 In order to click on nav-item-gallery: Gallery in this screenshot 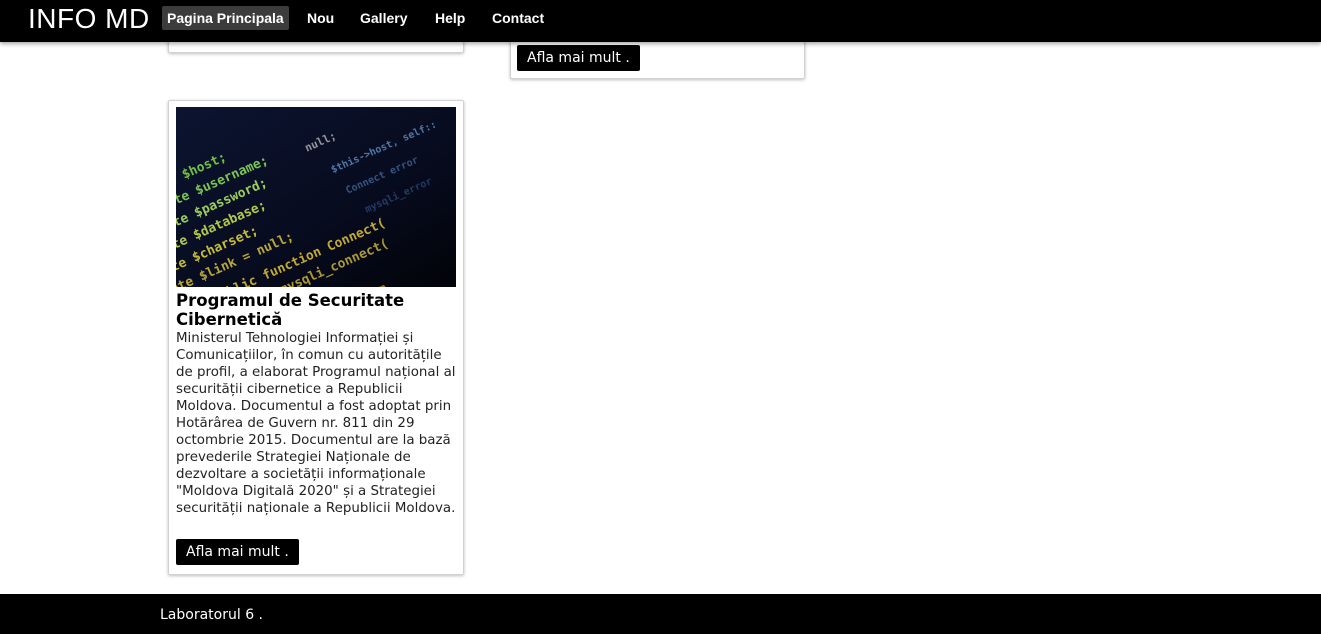, I will do `click(383, 18)`.